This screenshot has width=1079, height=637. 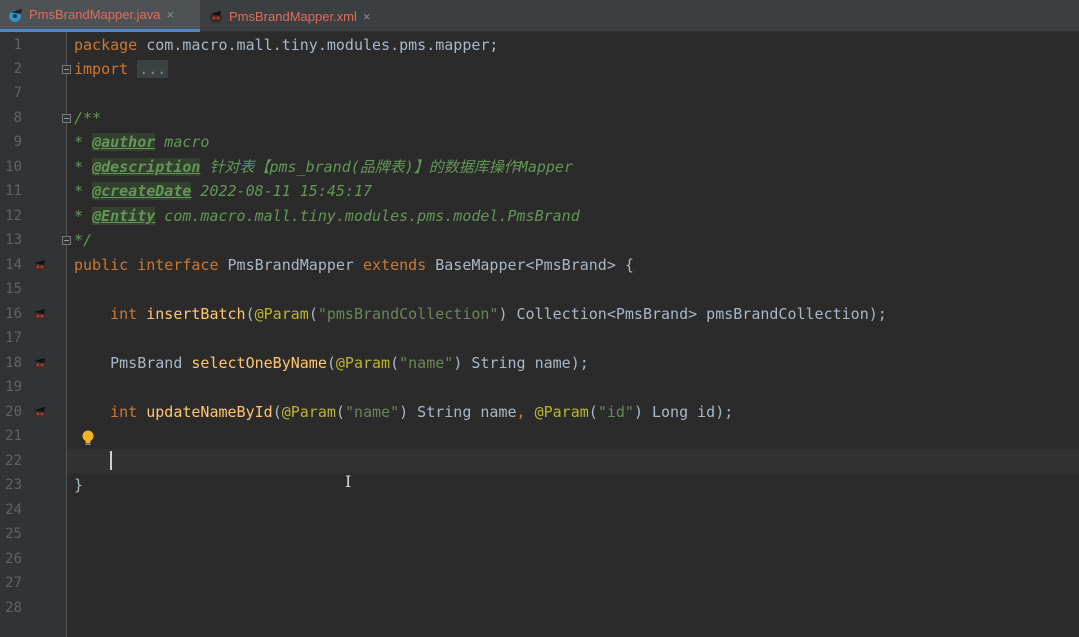 I want to click on method-name: selectOneByName, so click(x=258, y=363).